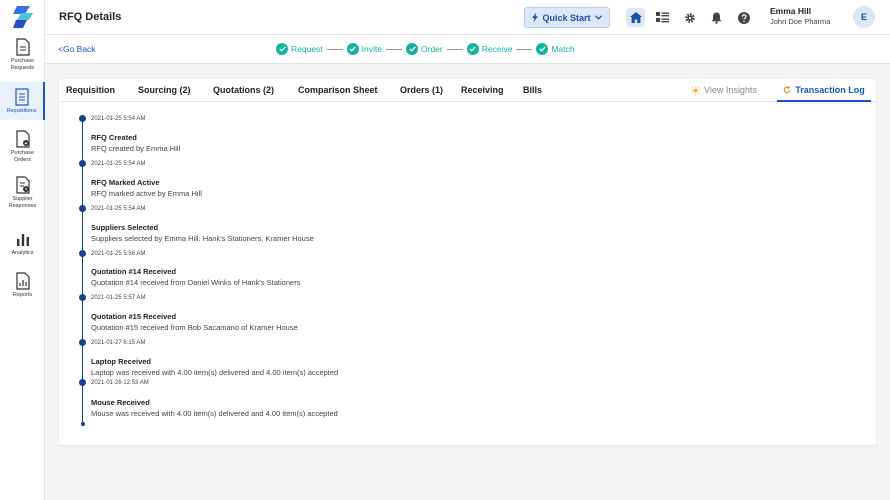 The image size is (890, 500). Describe the element at coordinates (482, 90) in the screenshot. I see `tab-receiving: Receiving` at that location.